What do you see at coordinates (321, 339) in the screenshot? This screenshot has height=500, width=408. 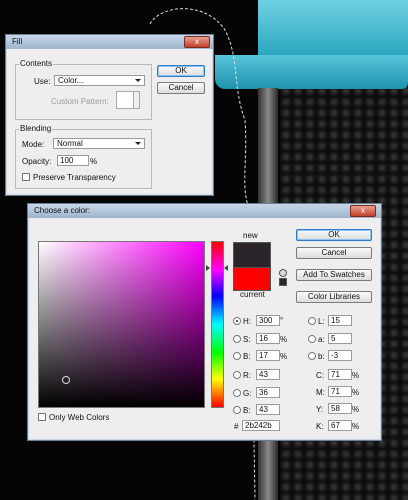 I see `a-label: a:` at bounding box center [321, 339].